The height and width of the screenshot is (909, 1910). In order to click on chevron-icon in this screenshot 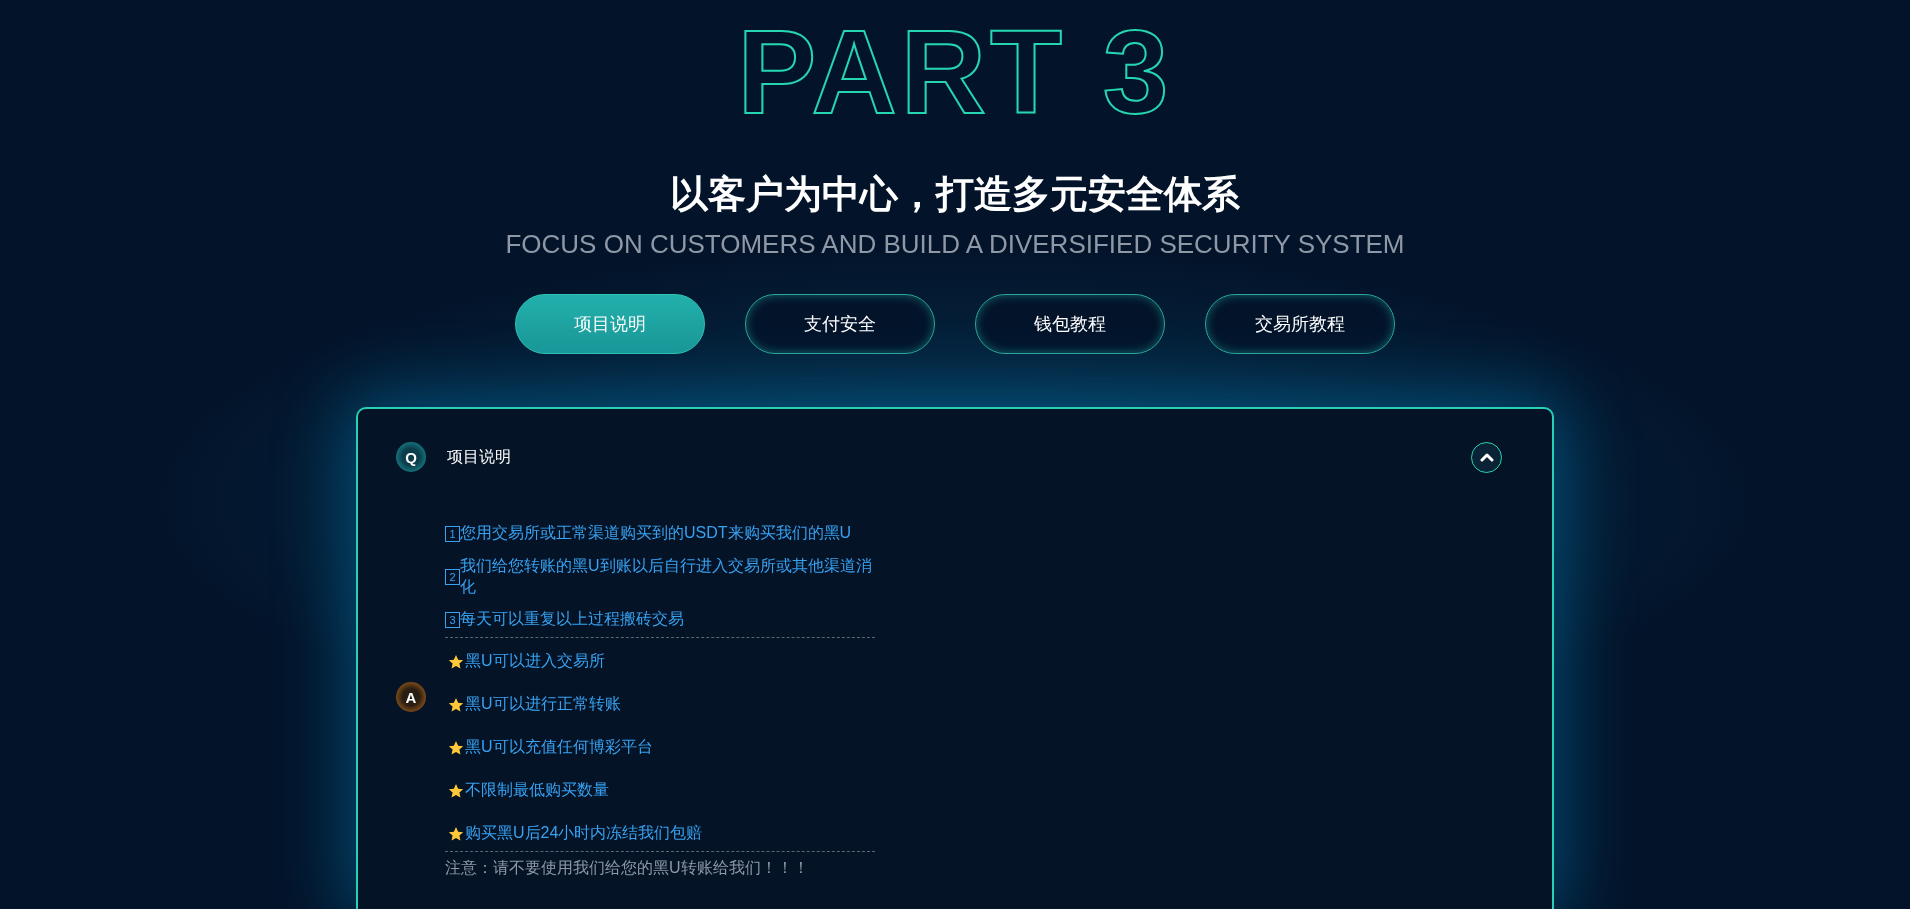, I will do `click(1486, 457)`.